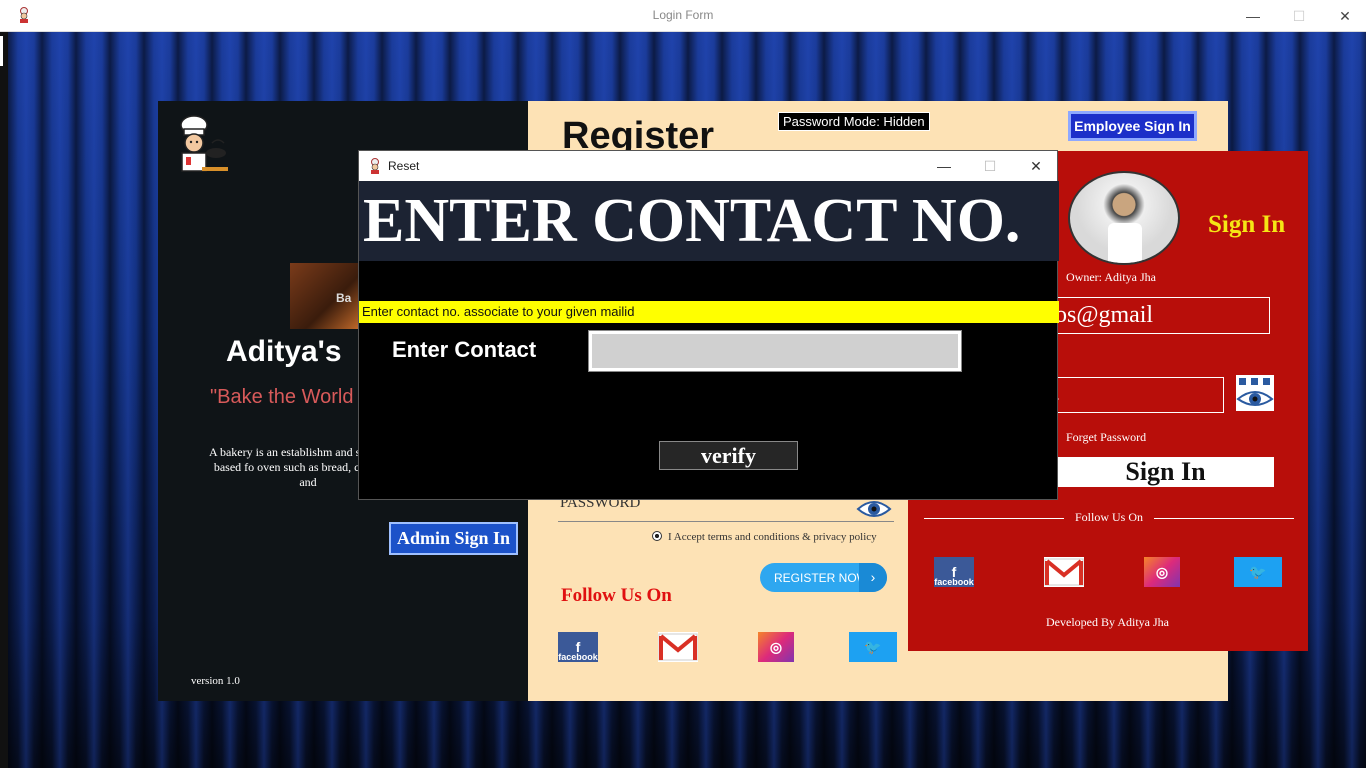 Image resolution: width=1366 pixels, height=768 pixels. I want to click on bakery-image-text: Ba, so click(344, 298).